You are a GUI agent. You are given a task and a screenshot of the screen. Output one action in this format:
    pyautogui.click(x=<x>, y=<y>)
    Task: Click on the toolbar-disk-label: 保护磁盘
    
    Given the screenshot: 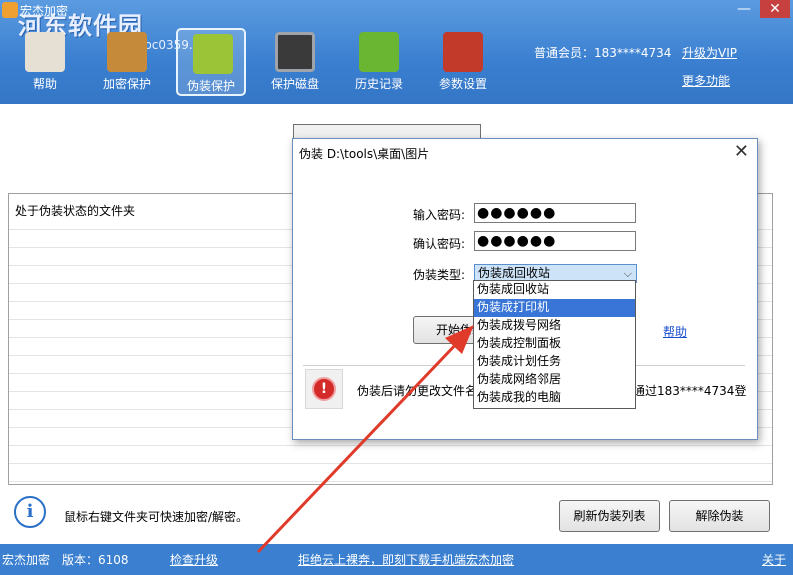 What is the action you would take?
    pyautogui.click(x=294, y=84)
    